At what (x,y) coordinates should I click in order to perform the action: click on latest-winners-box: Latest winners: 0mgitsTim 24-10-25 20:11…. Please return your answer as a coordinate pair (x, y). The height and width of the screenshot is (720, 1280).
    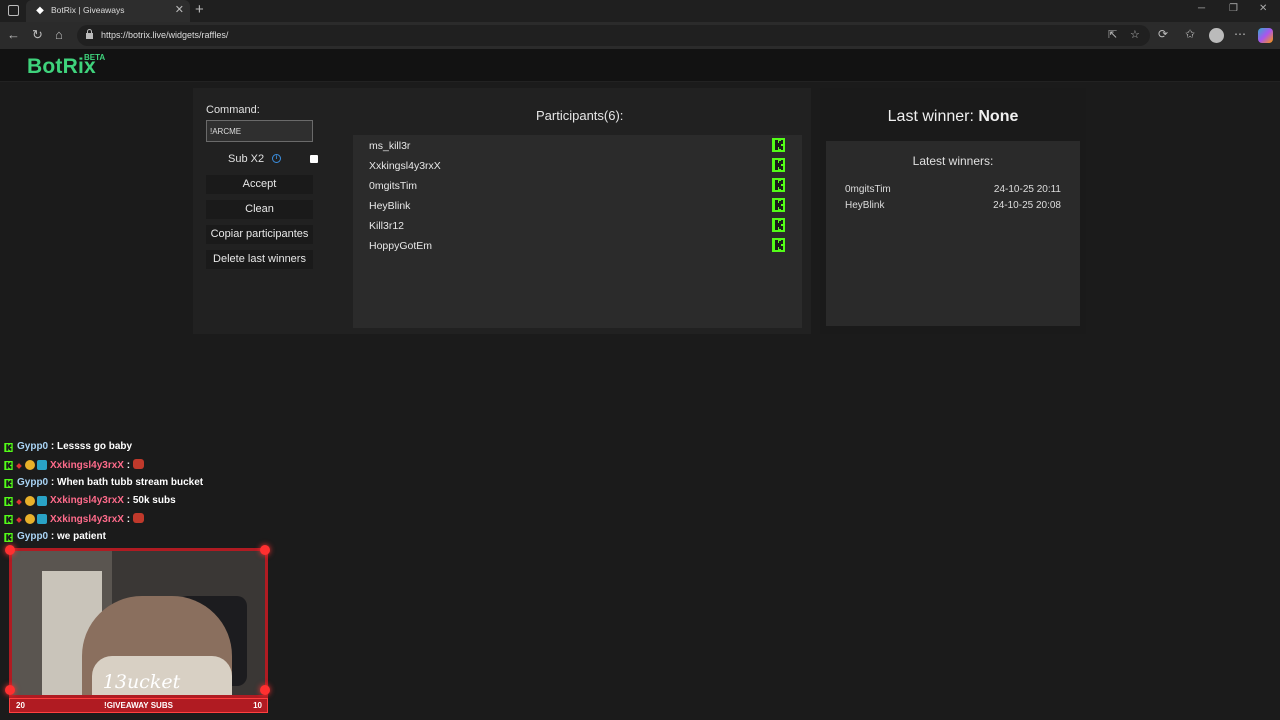
    Looking at the image, I should click on (953, 233).